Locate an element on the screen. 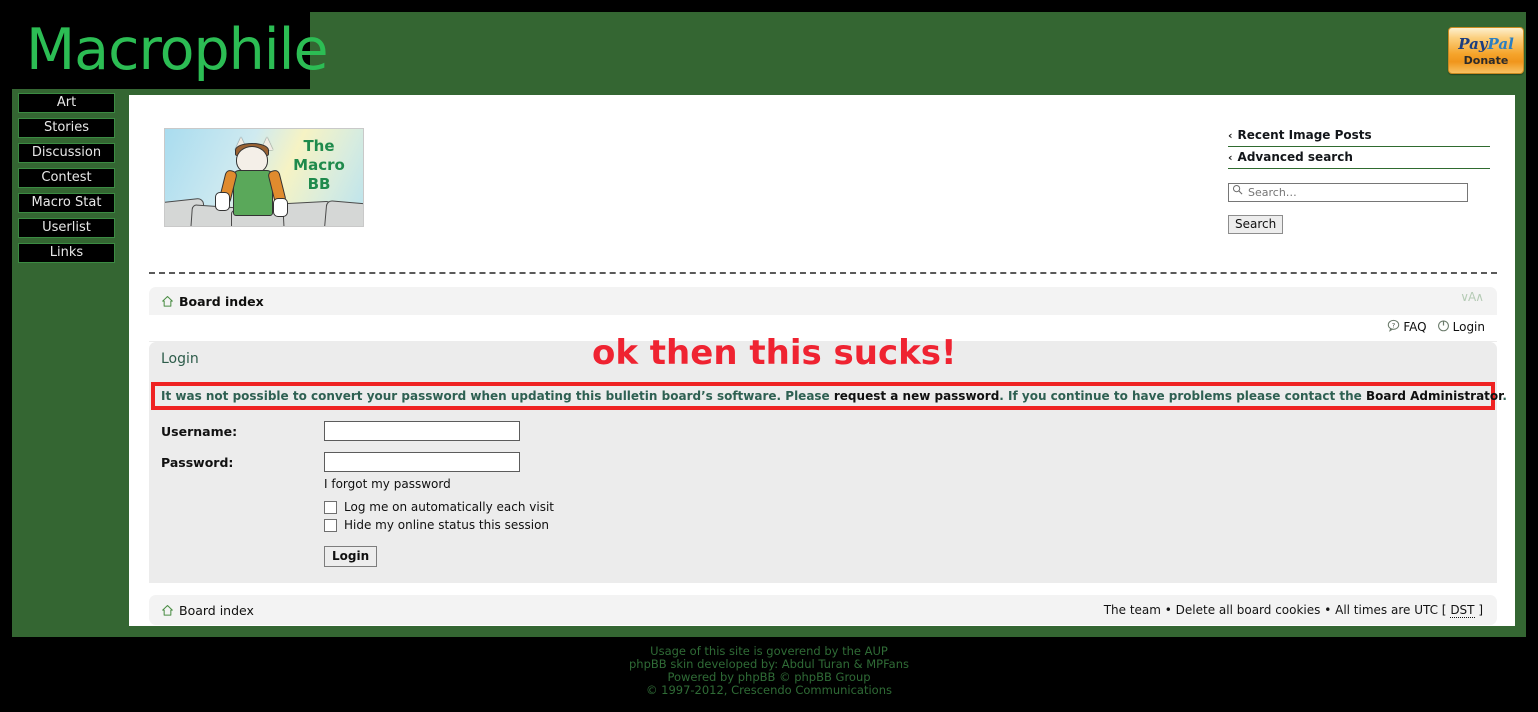  login-label: Login is located at coordinates (1468, 327).